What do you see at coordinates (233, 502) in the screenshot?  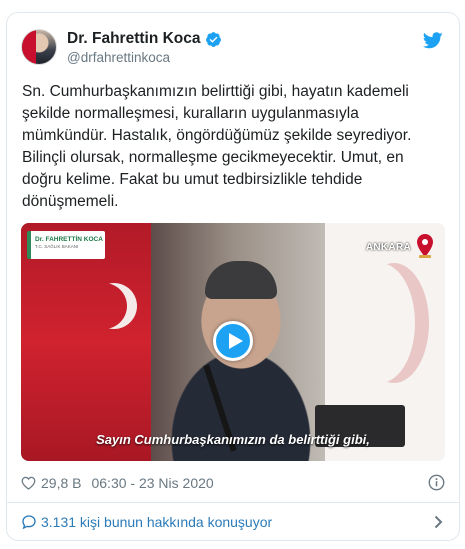 I see `divider` at bounding box center [233, 502].